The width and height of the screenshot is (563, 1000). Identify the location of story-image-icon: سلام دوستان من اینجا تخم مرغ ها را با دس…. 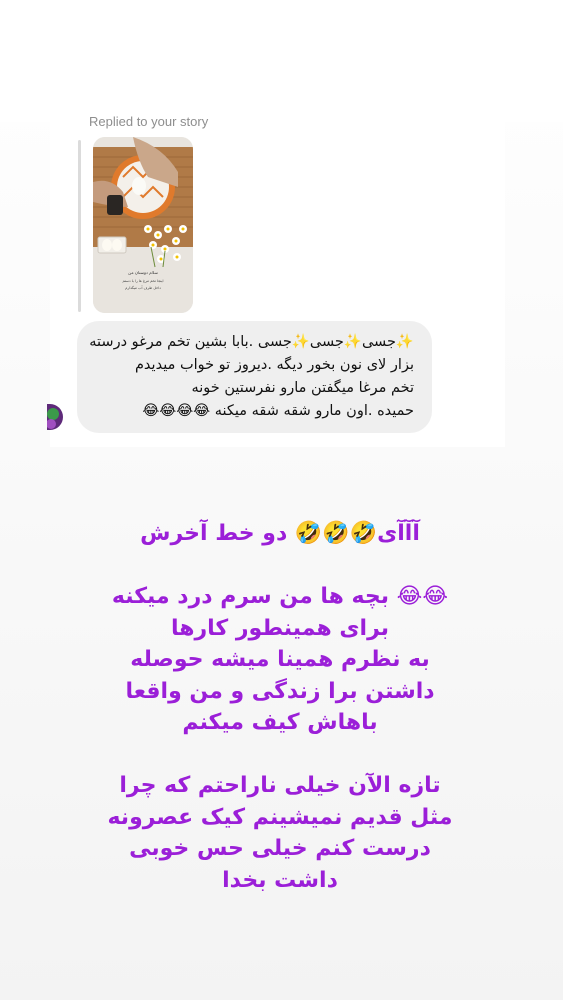
(143, 225).